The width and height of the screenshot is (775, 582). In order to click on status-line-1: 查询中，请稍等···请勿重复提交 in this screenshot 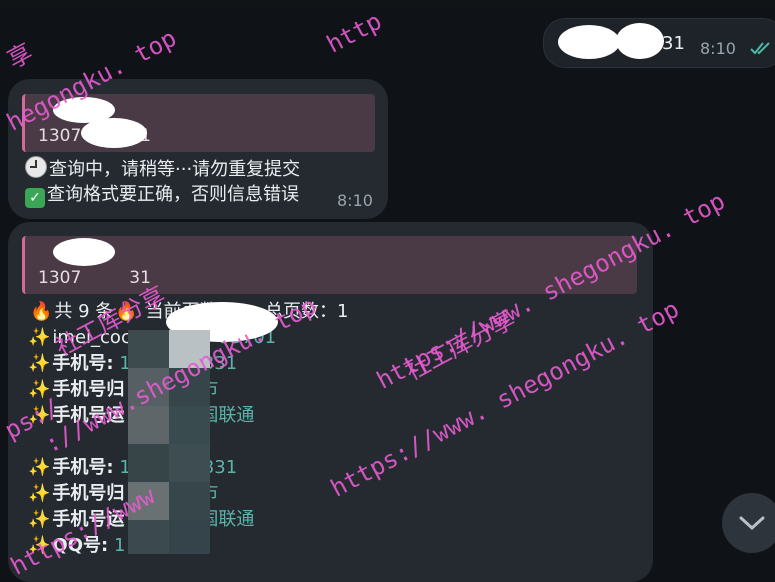, I will do `click(162, 169)`.